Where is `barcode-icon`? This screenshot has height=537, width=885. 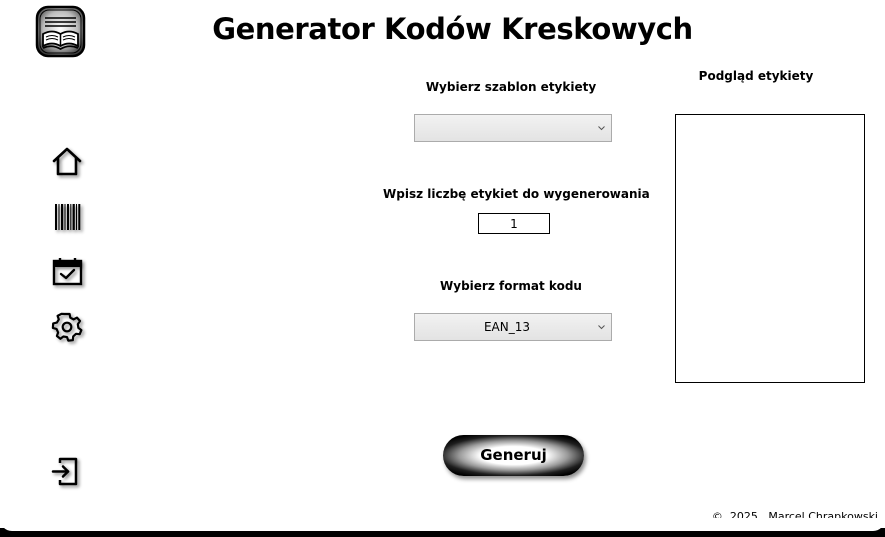 barcode-icon is located at coordinates (68, 217).